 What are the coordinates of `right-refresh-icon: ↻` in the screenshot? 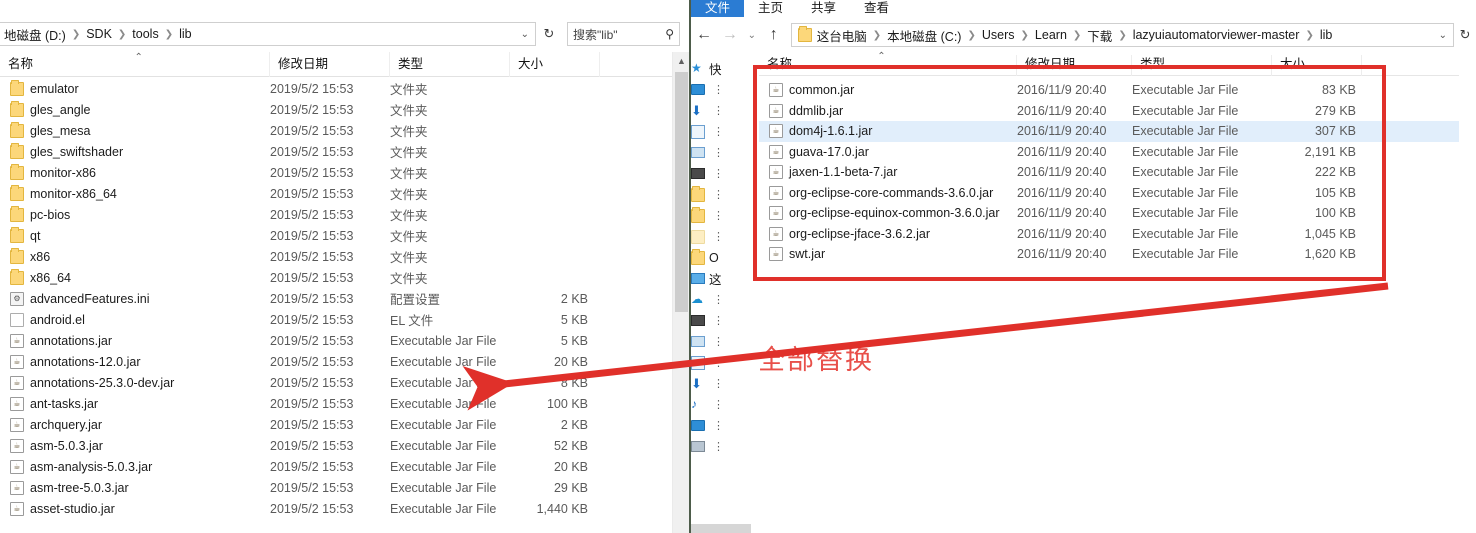 It's located at (1465, 35).